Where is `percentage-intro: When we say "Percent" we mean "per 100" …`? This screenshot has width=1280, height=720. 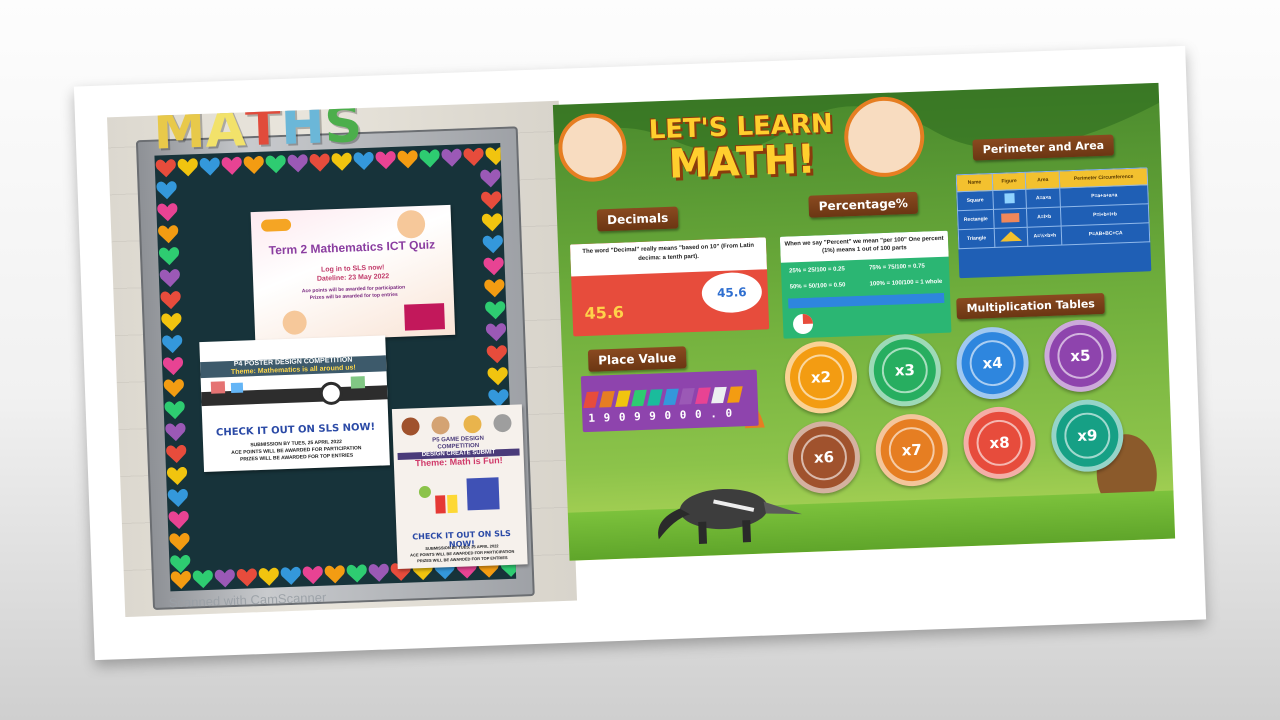 percentage-intro: When we say "Percent" we mean "per 100" … is located at coordinates (864, 246).